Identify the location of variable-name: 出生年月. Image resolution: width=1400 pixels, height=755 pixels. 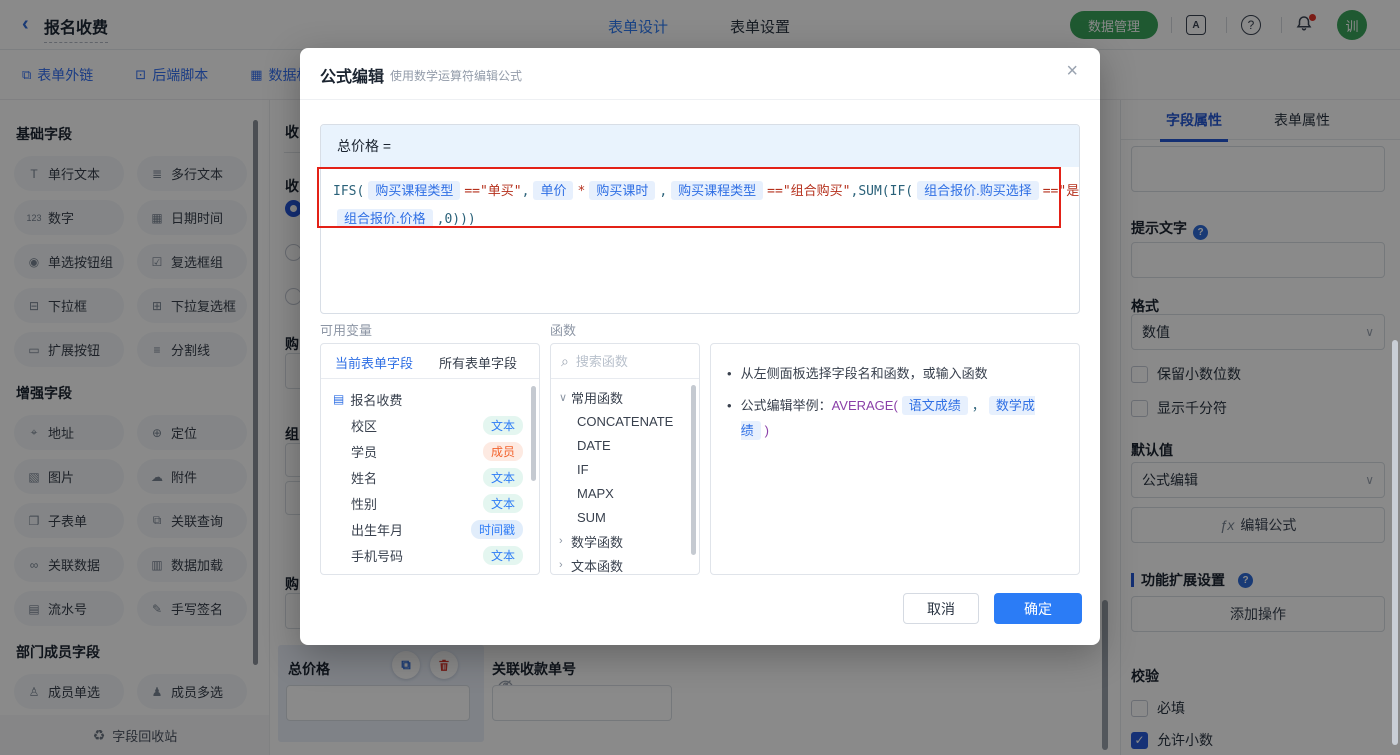
(377, 530).